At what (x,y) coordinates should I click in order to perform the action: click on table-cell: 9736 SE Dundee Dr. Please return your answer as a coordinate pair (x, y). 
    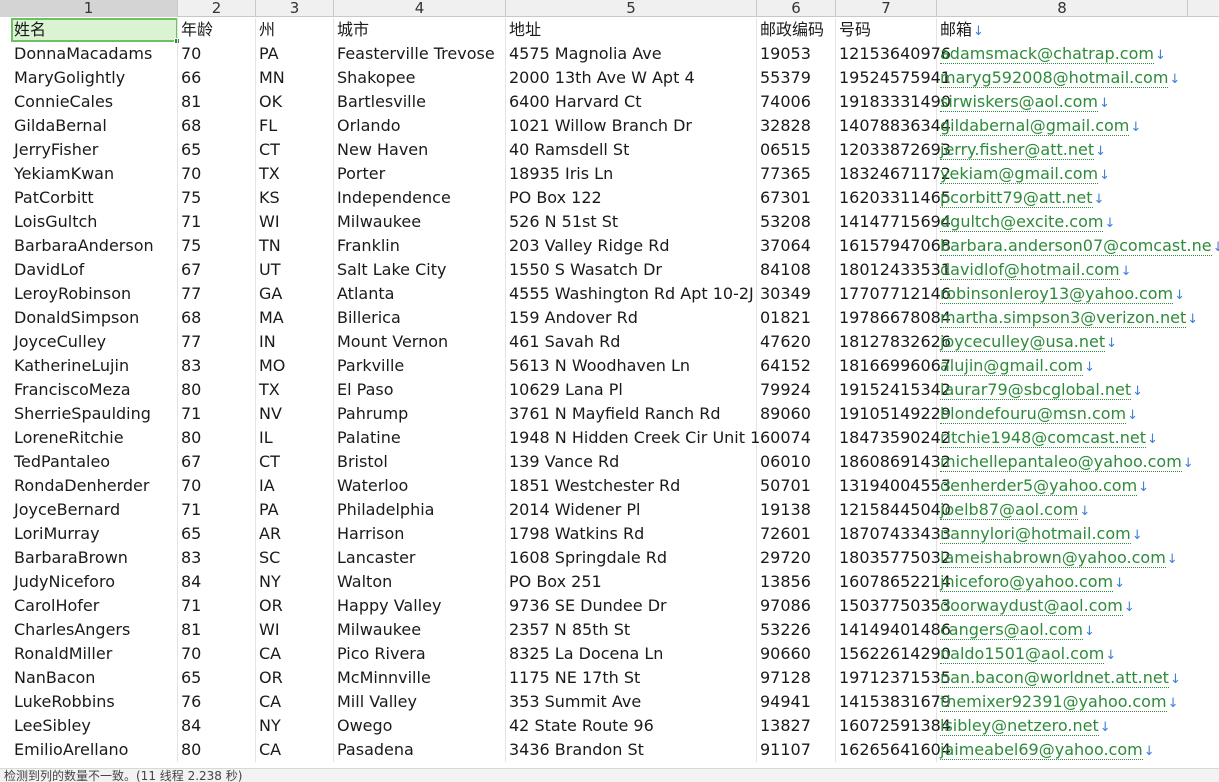
    Looking at the image, I should click on (631, 606).